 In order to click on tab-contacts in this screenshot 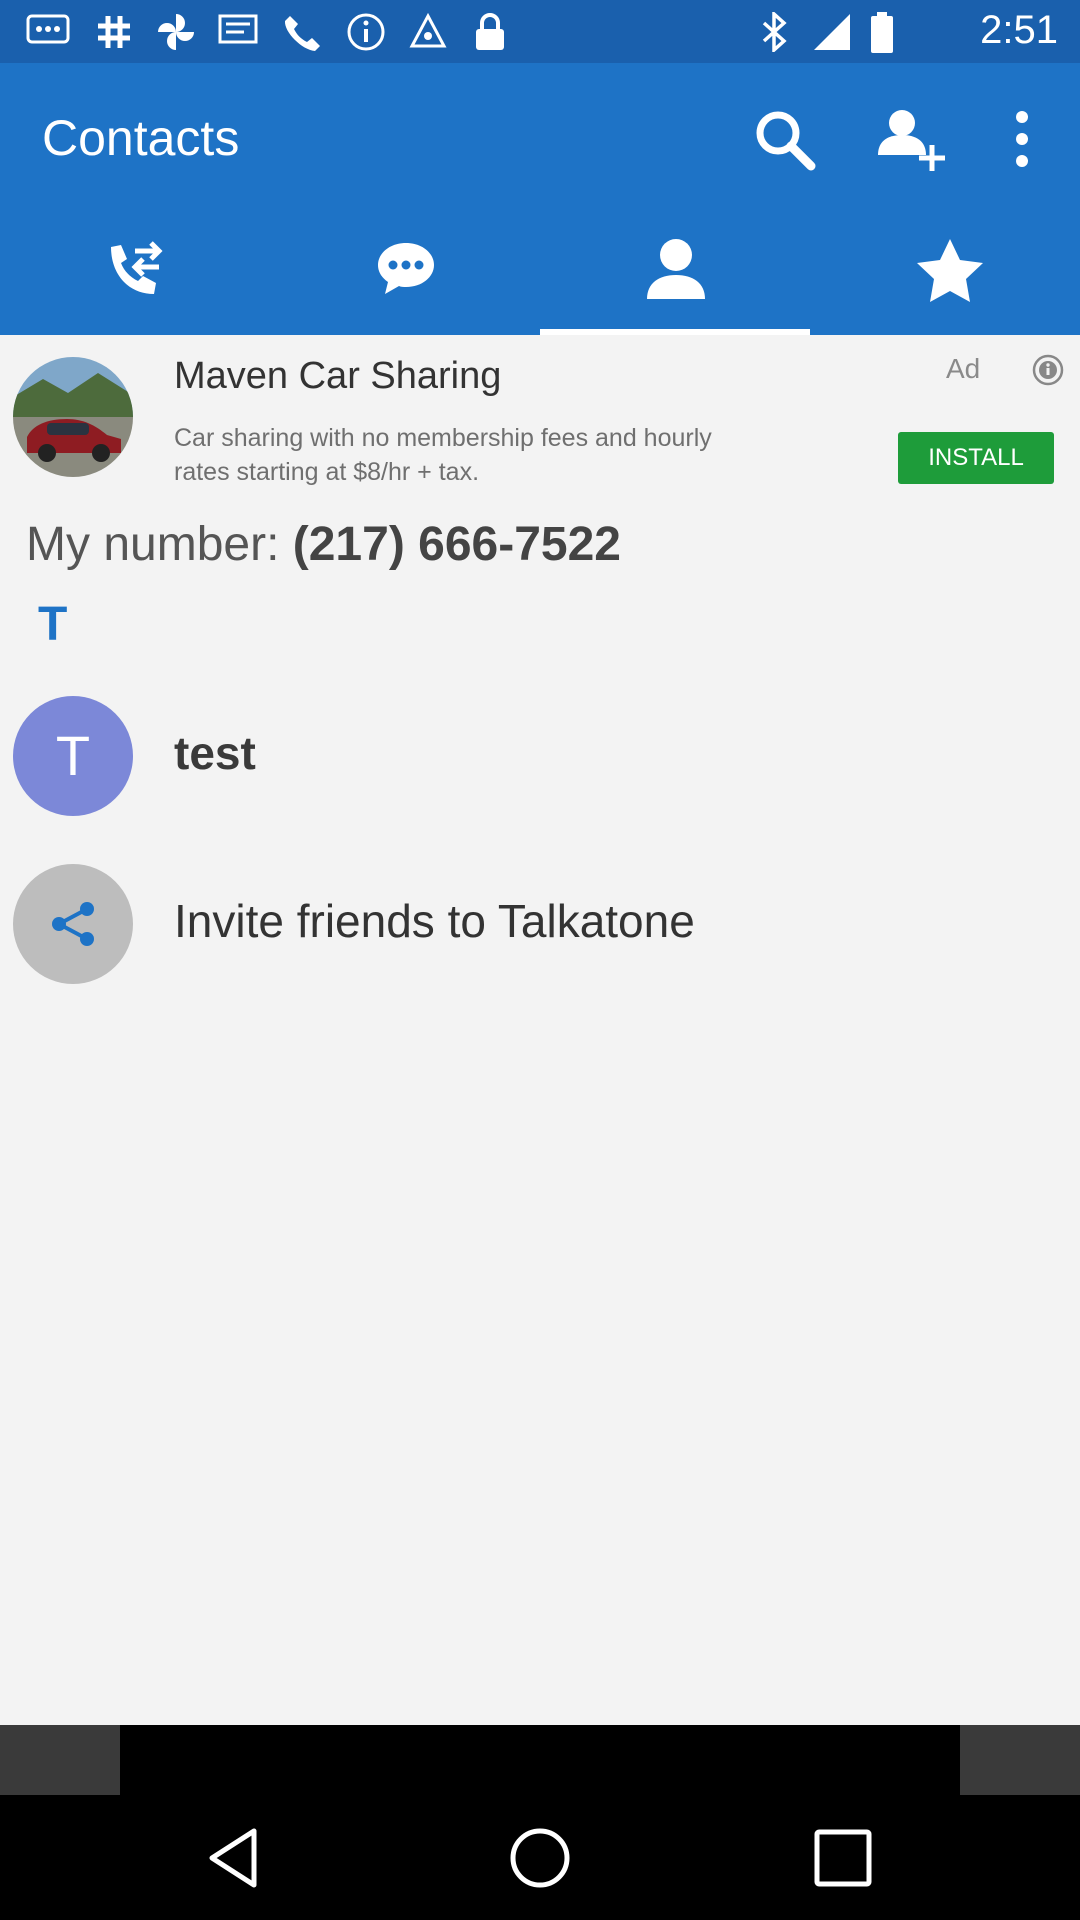, I will do `click(675, 274)`.